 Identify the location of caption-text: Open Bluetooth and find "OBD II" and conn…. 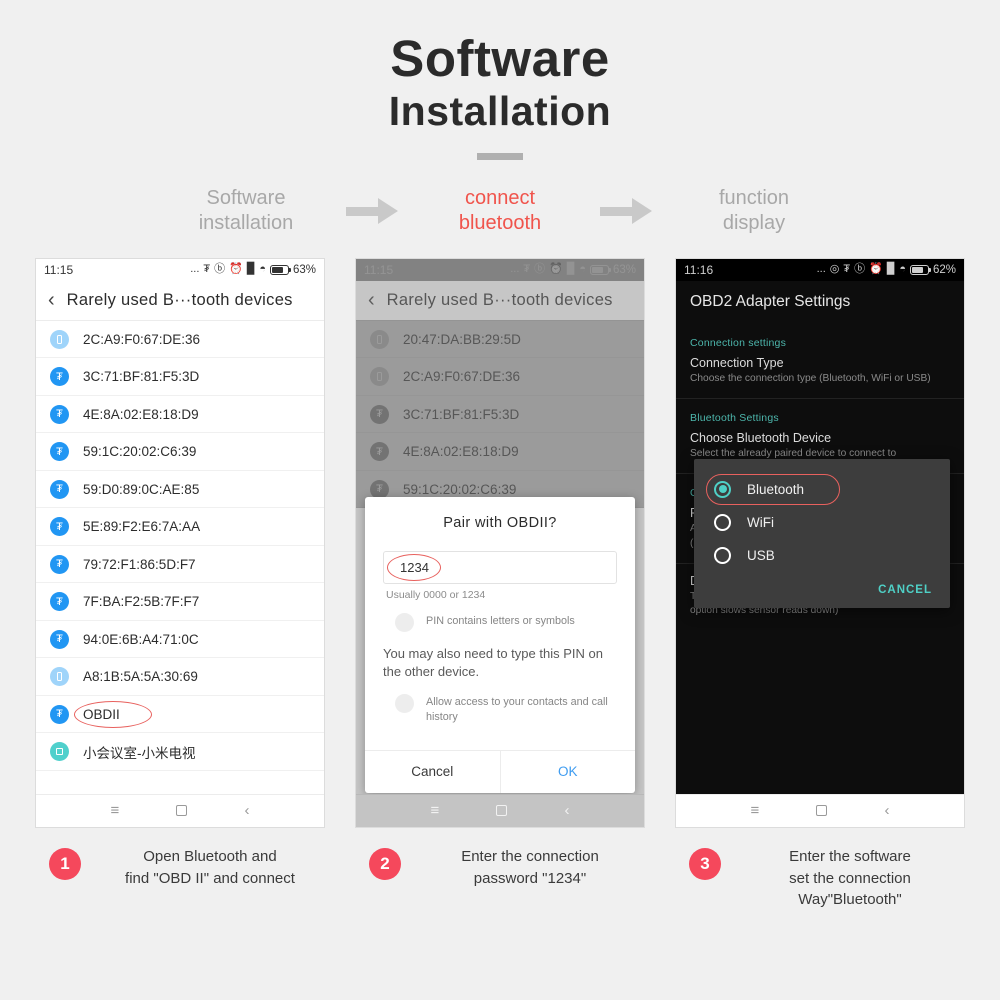
(210, 868).